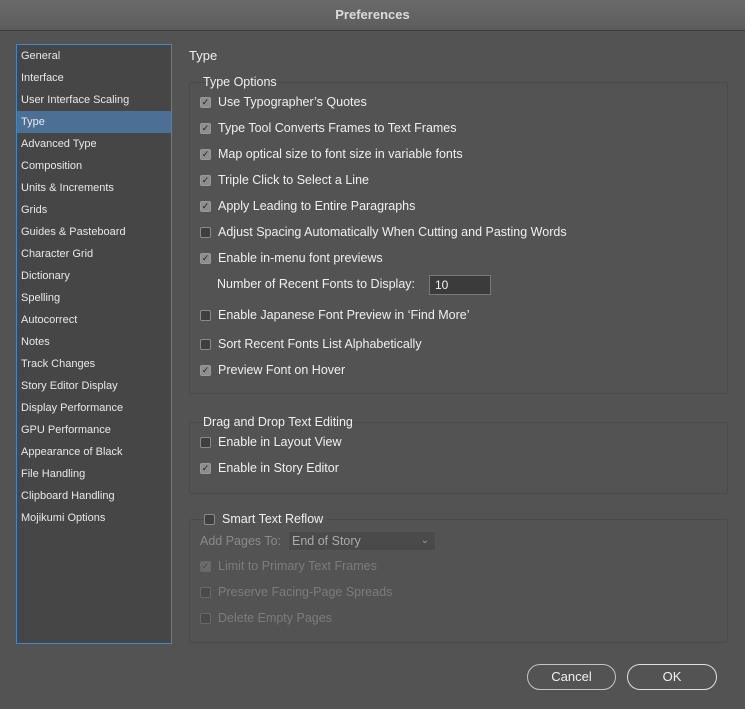 The width and height of the screenshot is (745, 709). I want to click on sidebar-item-advanced-type: Advanced Type, so click(94, 144).